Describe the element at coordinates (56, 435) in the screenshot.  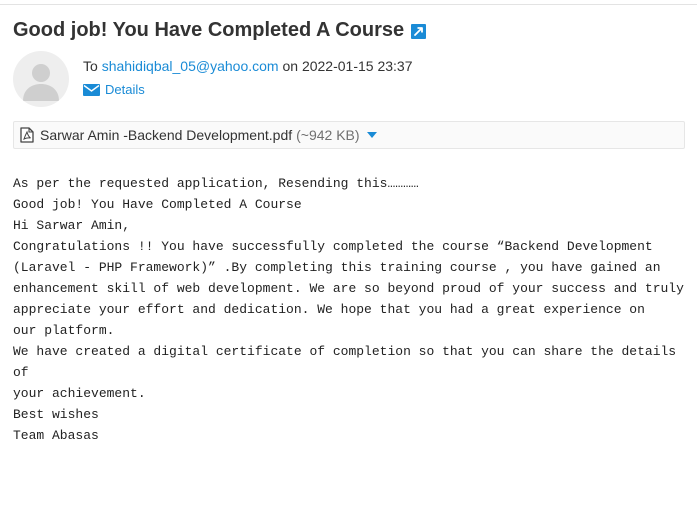
I see `body-line: Team Abasas` at that location.